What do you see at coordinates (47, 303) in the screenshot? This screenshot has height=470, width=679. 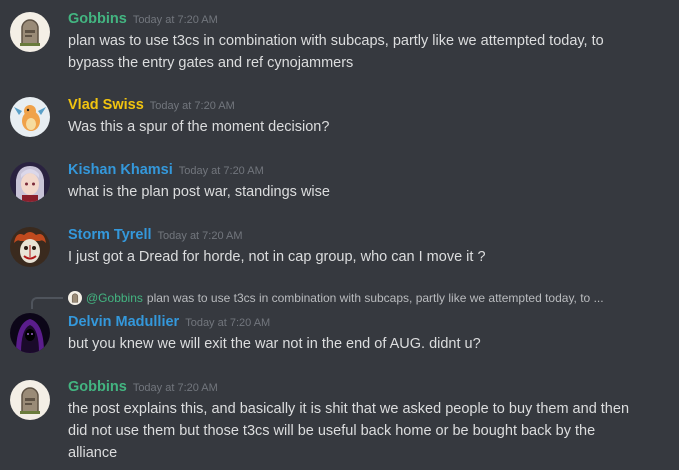 I see `reply-connector` at bounding box center [47, 303].